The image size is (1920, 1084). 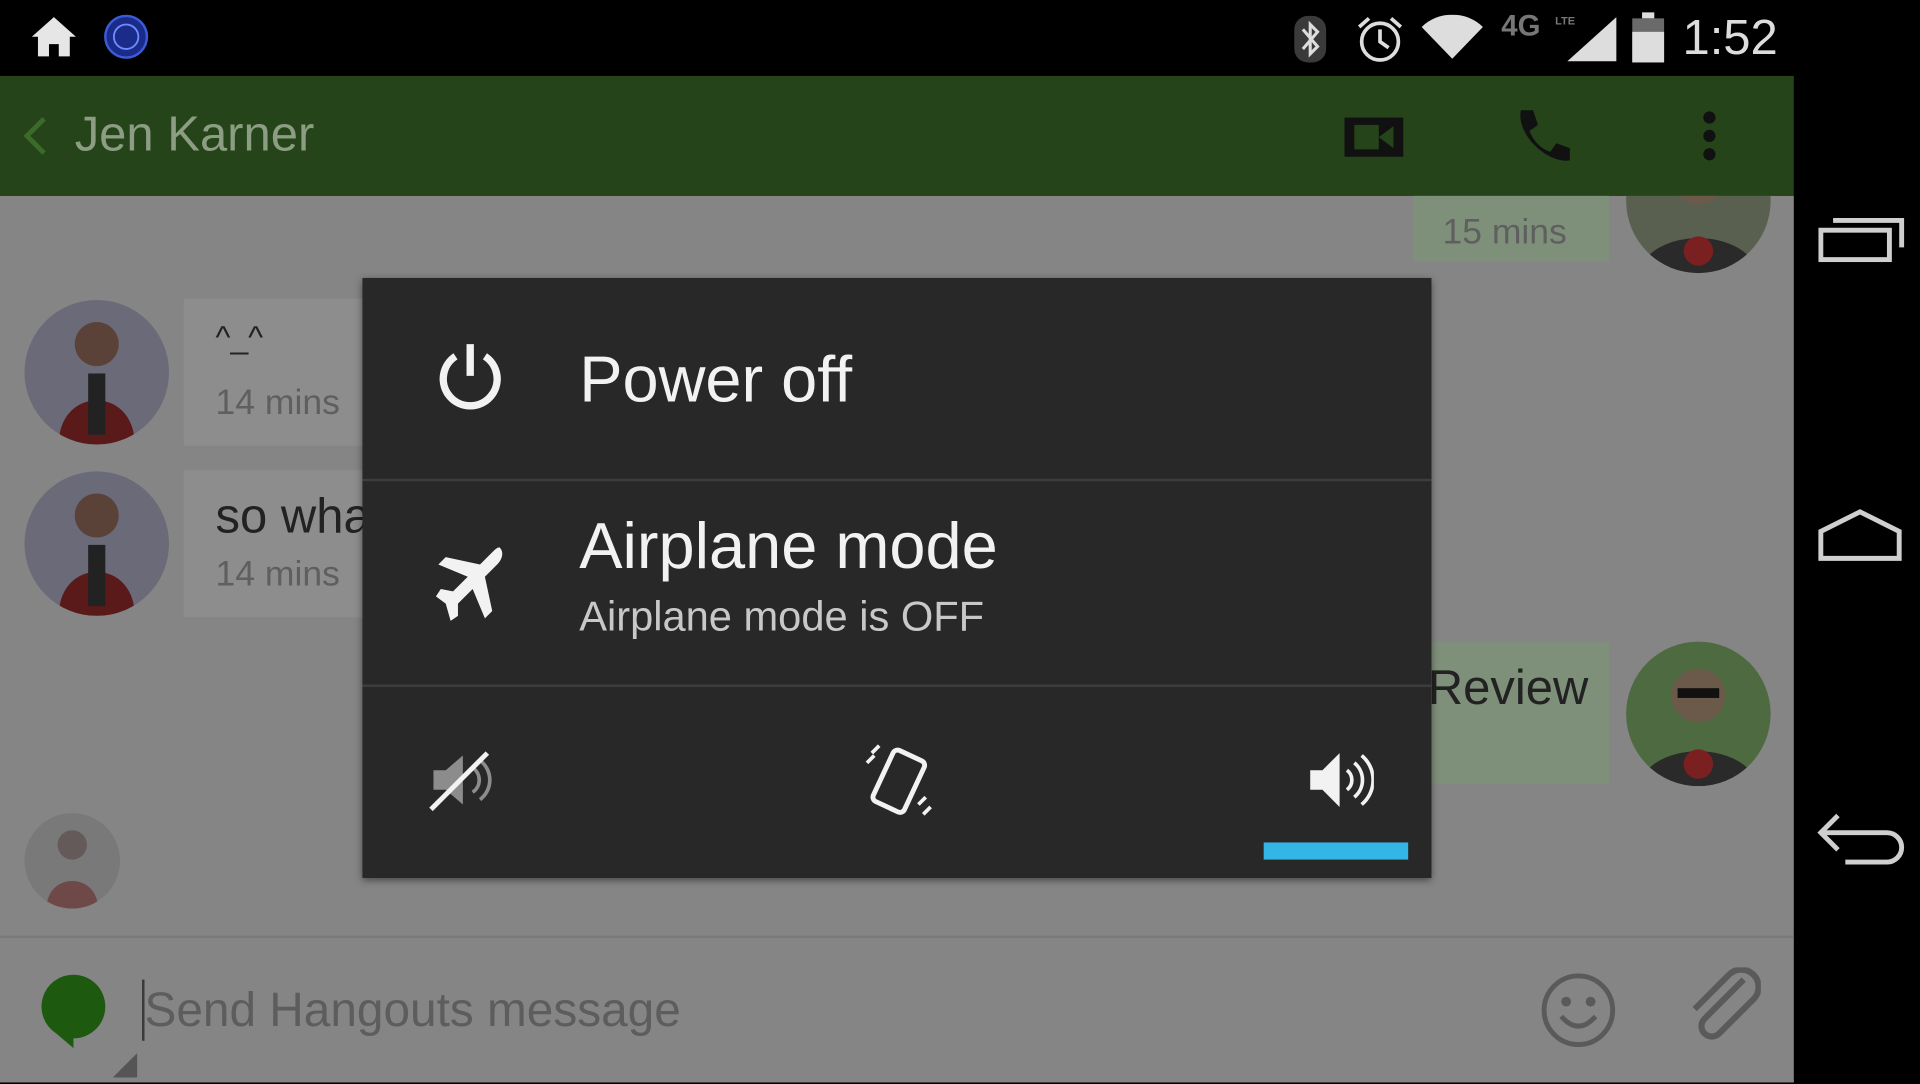 What do you see at coordinates (897, 1009) in the screenshot?
I see `compose-bar: Send Hangouts message` at bounding box center [897, 1009].